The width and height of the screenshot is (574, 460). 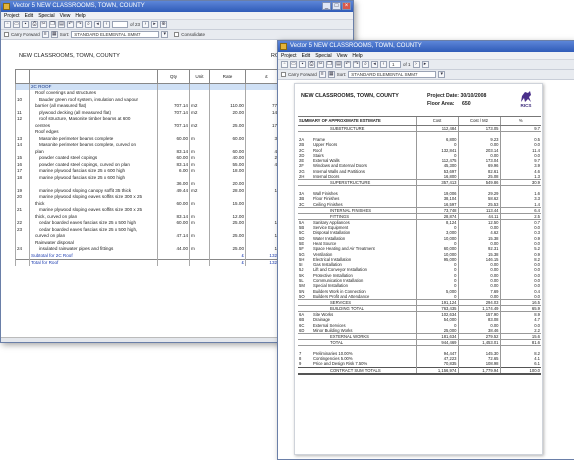 What do you see at coordinates (227, 76) in the screenshot?
I see `col-rate: Rate` at bounding box center [227, 76].